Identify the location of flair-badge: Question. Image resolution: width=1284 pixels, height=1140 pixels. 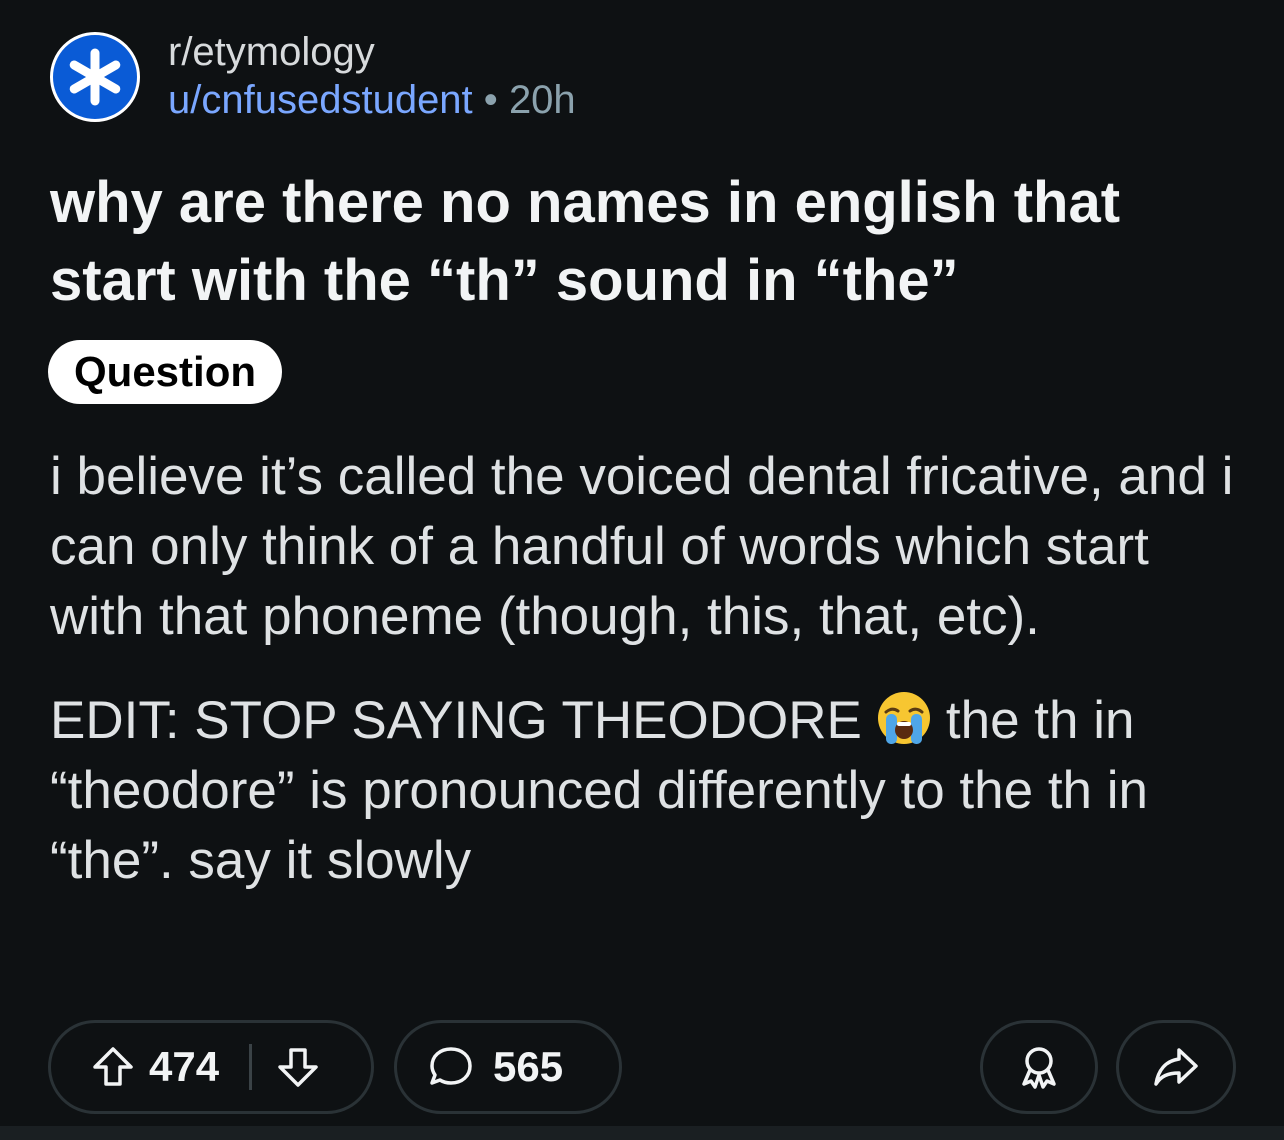
(165, 372).